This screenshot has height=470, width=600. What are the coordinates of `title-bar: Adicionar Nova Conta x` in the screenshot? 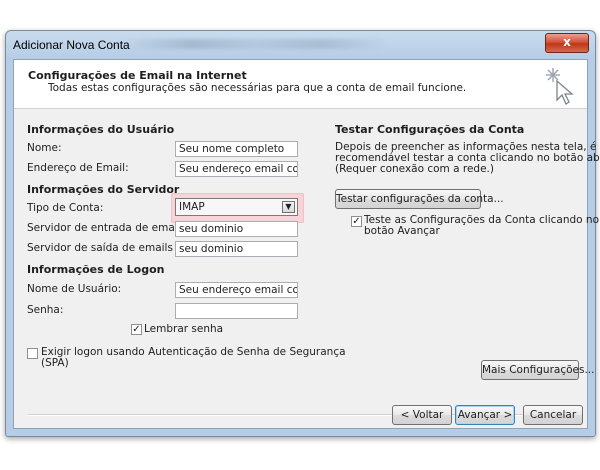 It's located at (300, 45).